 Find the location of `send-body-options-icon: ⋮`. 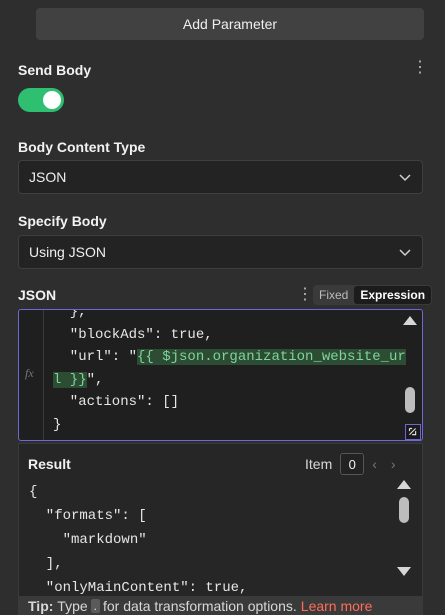

send-body-options-icon: ⋮ is located at coordinates (420, 68).